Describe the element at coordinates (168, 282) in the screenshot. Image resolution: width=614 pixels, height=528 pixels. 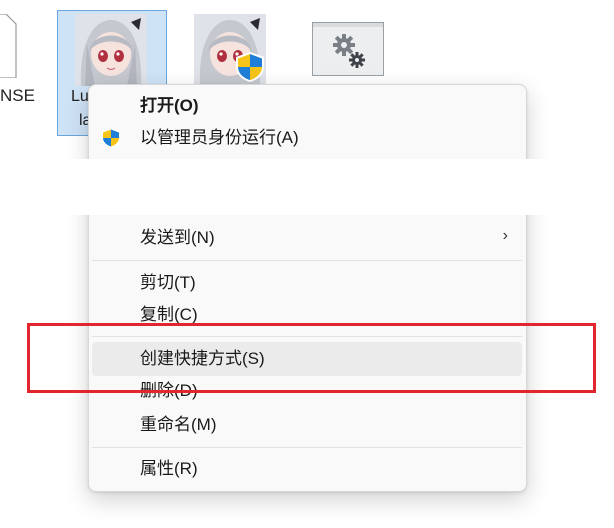
I see `menu-item-label: 剪切(T)` at that location.